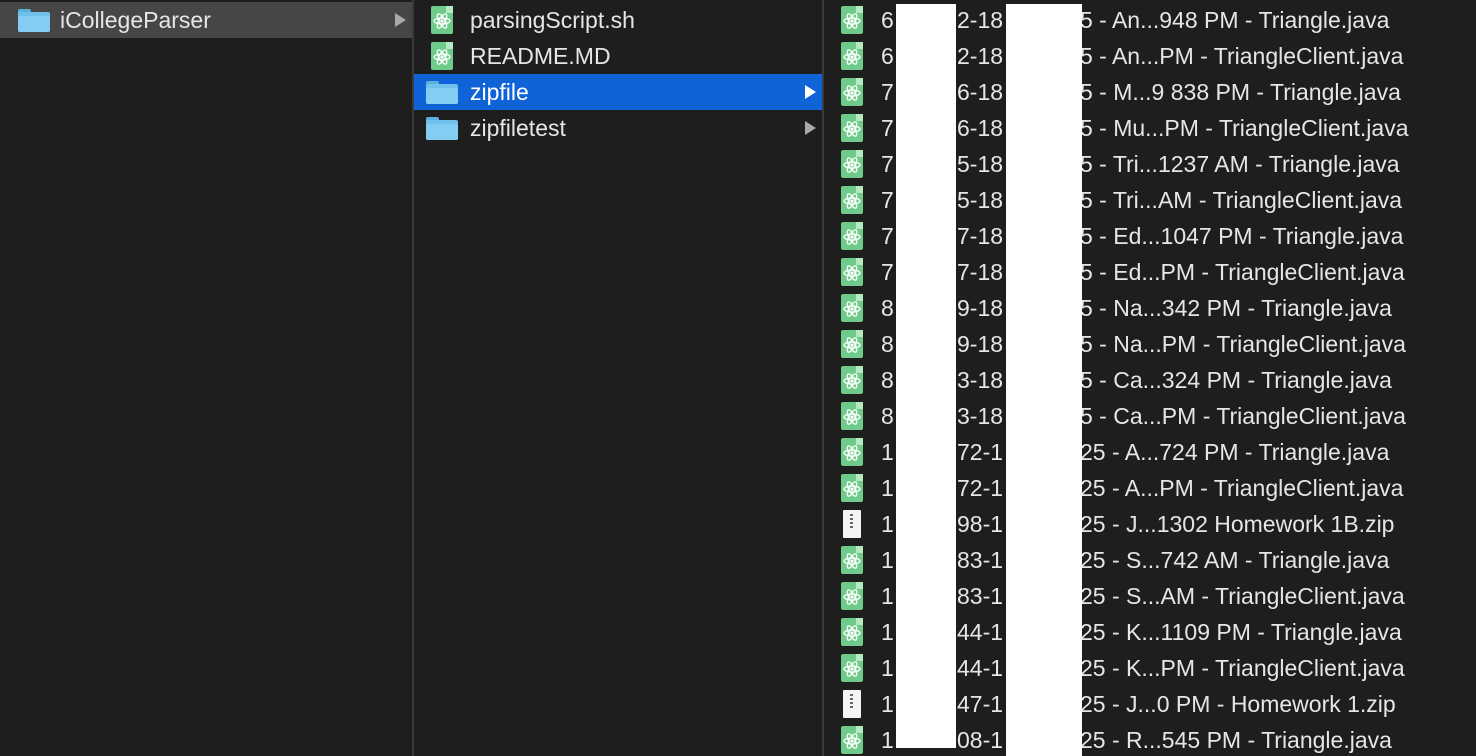 This screenshot has height=756, width=1476. What do you see at coordinates (1236, 739) in the screenshot?
I see `item-label-suffix: 25 - R...545 PM - Triangle.java` at bounding box center [1236, 739].